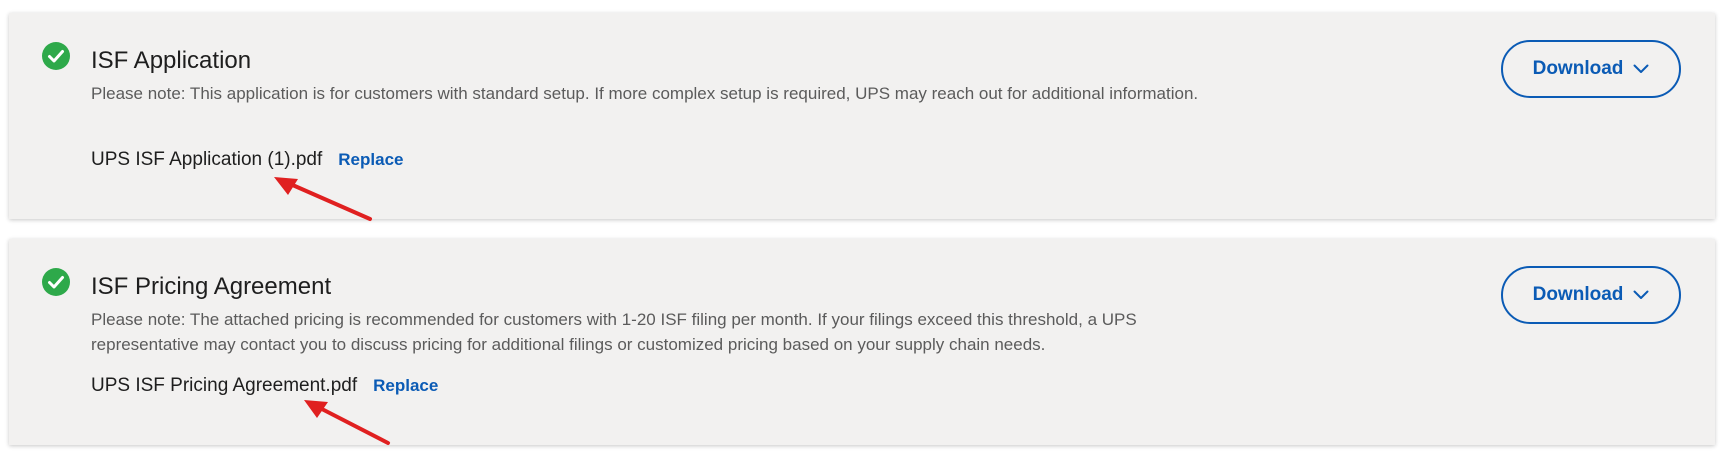 The image size is (1720, 461). Describe the element at coordinates (224, 385) in the screenshot. I see `file-name: UPS ISF Pricing Agreement.pdf` at that location.